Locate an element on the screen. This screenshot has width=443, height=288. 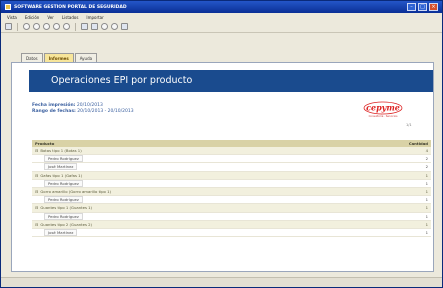
maximize-icon: □ is located at coordinates (422, 7).